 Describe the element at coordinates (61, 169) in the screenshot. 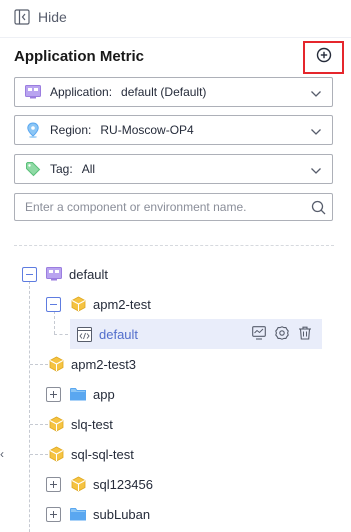

I see `tag-label: Tag:` at that location.